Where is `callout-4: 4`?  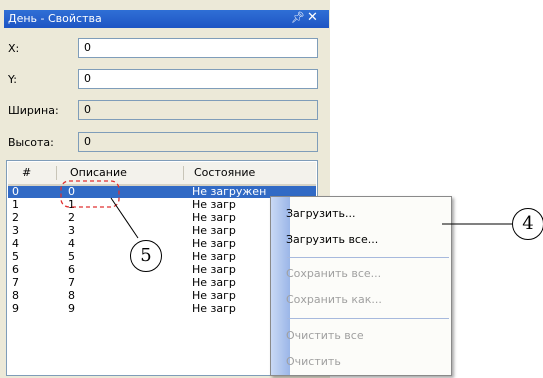 callout-4: 4 is located at coordinates (527, 224).